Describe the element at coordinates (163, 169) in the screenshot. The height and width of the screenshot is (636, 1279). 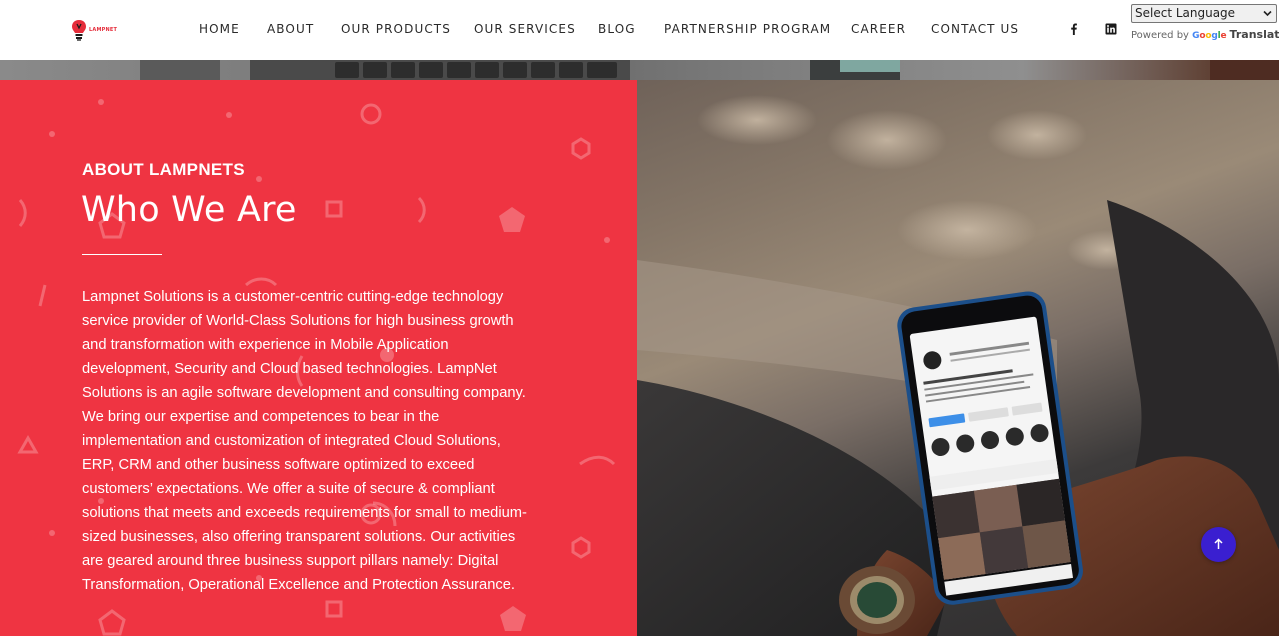
I see `section-kicker: ABOUT LAMPNETS` at that location.